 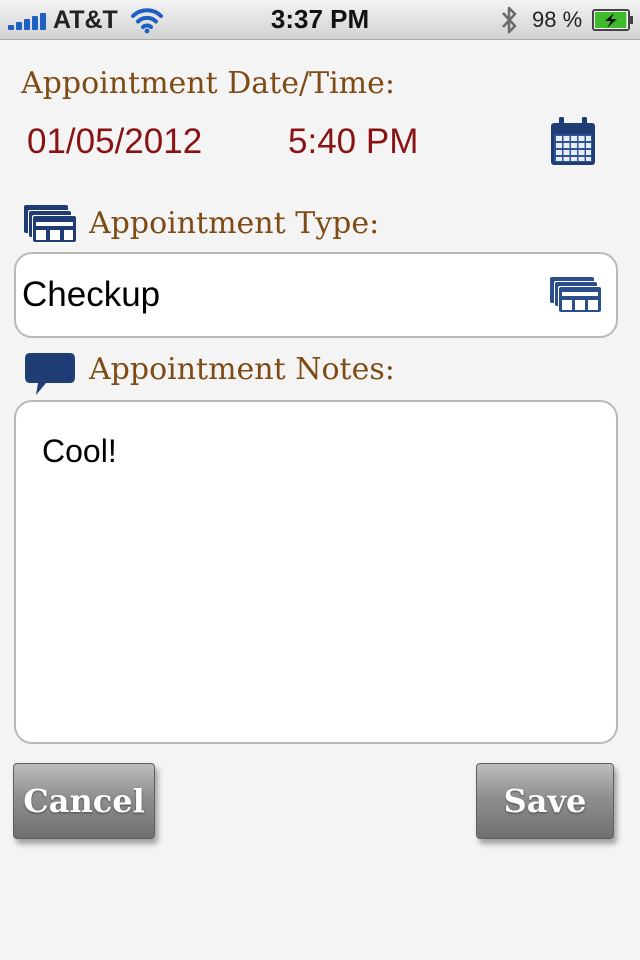 I want to click on battery-icon, so click(x=612, y=20).